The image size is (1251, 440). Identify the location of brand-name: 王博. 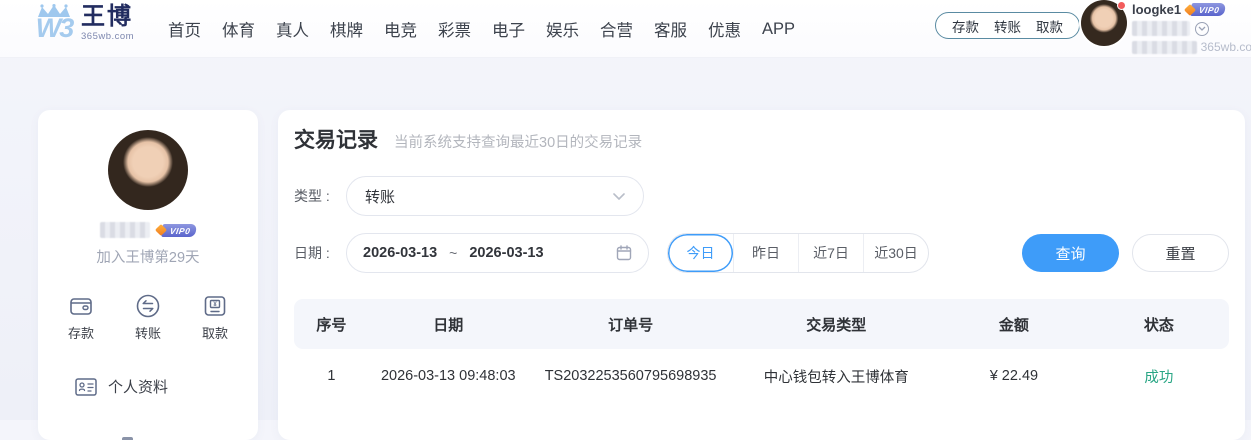
(107, 16).